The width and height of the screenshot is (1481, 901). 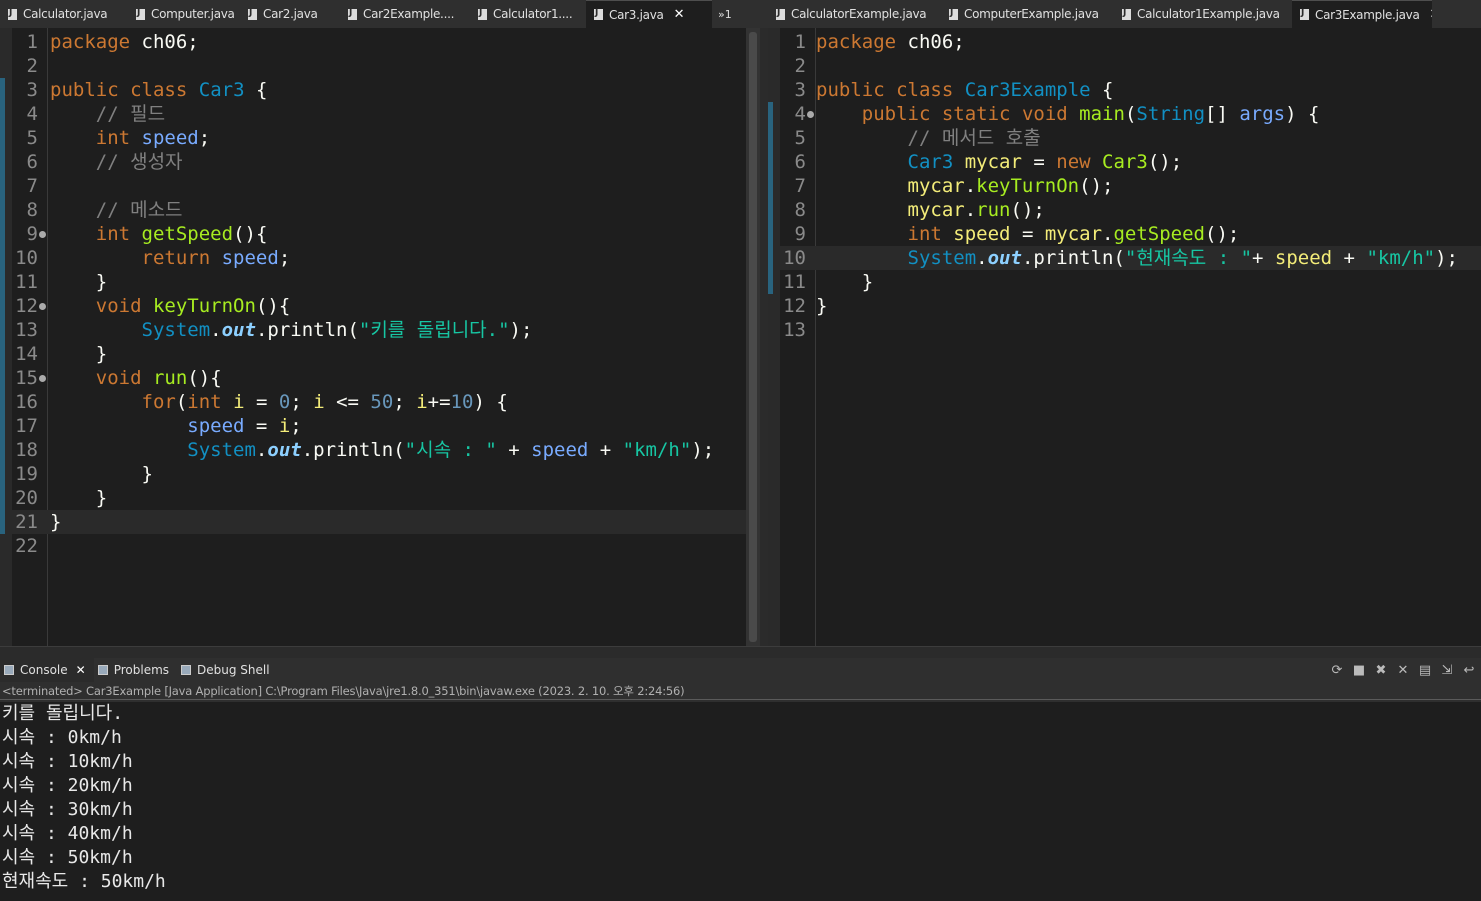 I want to click on line-number: 7, so click(x=800, y=186).